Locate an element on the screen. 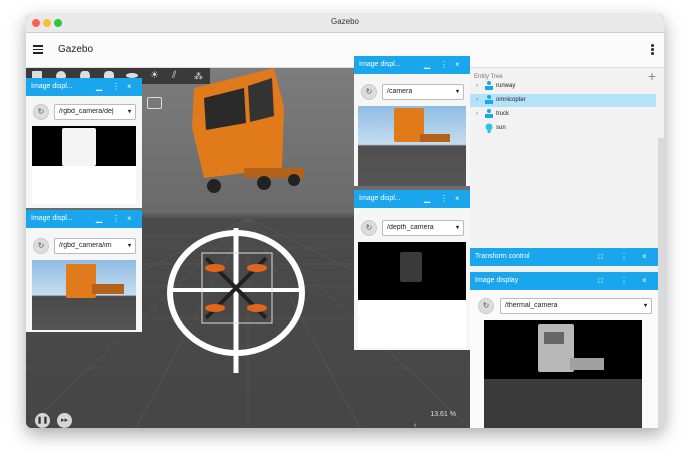  light-icon is located at coordinates (489, 128).